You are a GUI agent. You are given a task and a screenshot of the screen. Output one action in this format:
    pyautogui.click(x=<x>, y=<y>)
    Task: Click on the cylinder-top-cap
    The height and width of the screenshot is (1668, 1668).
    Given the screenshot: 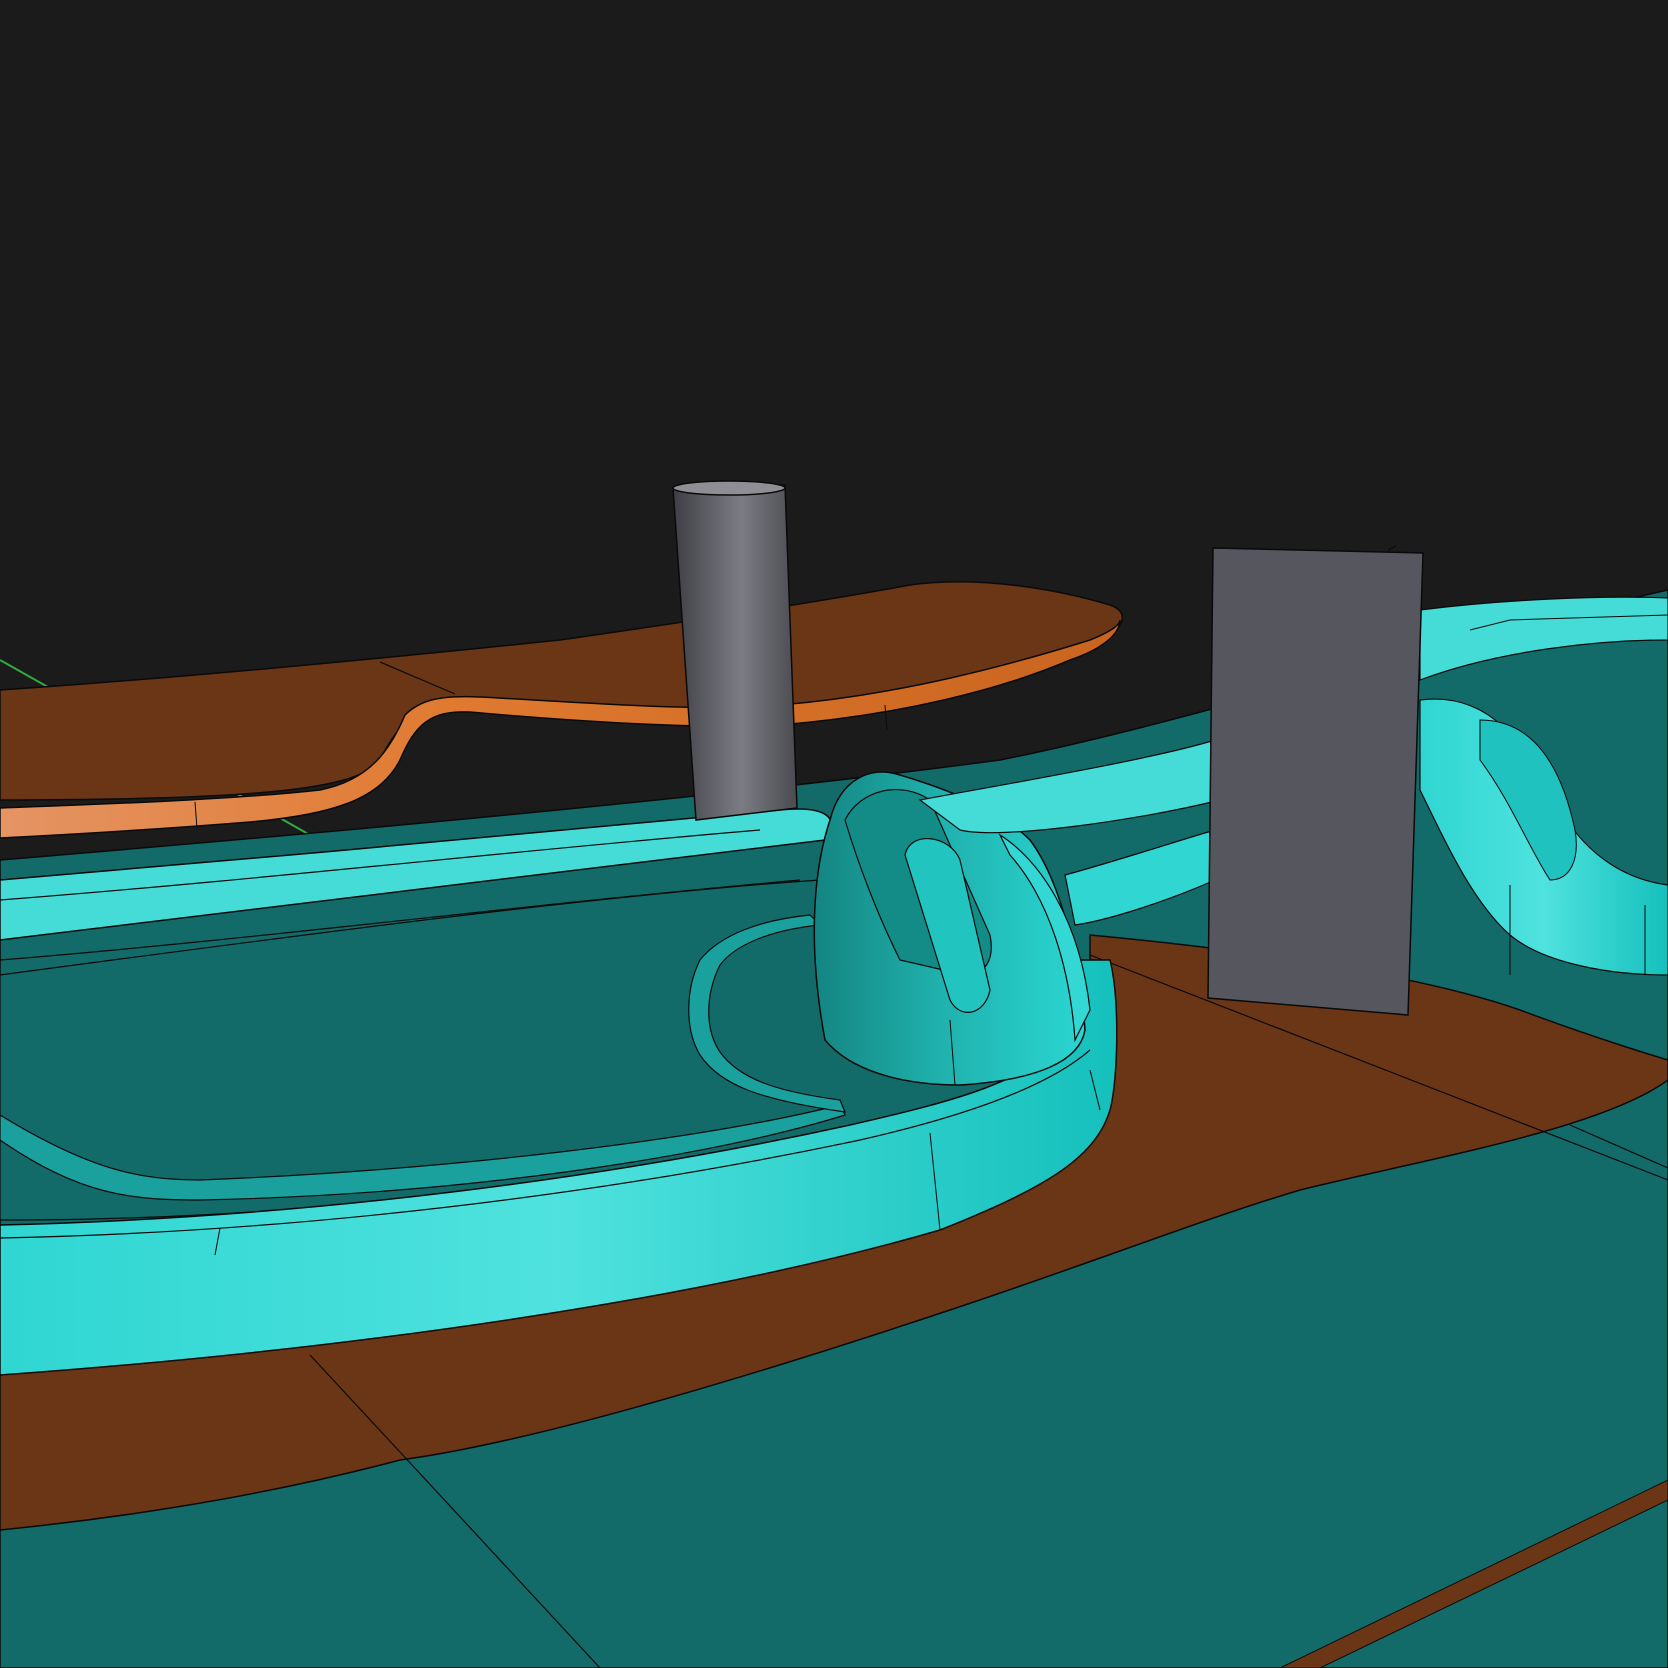 What is the action you would take?
    pyautogui.click(x=729, y=488)
    